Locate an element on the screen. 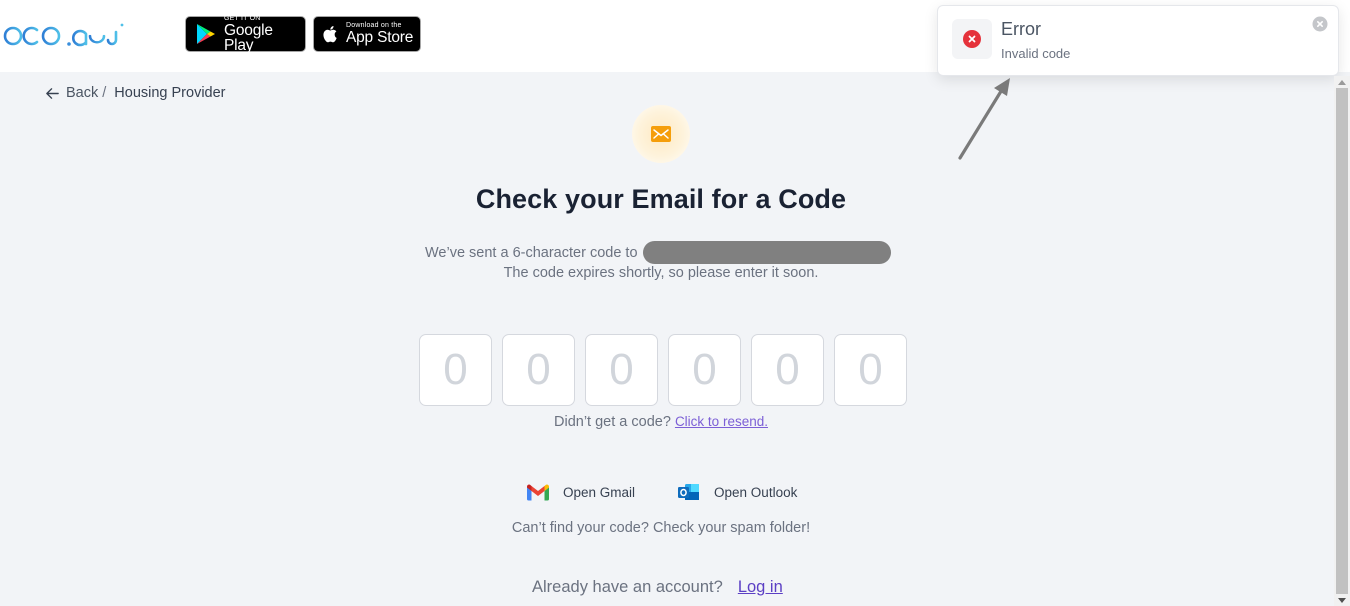 This screenshot has height=606, width=1350. annotation-arrow-icon is located at coordinates (984, 119).